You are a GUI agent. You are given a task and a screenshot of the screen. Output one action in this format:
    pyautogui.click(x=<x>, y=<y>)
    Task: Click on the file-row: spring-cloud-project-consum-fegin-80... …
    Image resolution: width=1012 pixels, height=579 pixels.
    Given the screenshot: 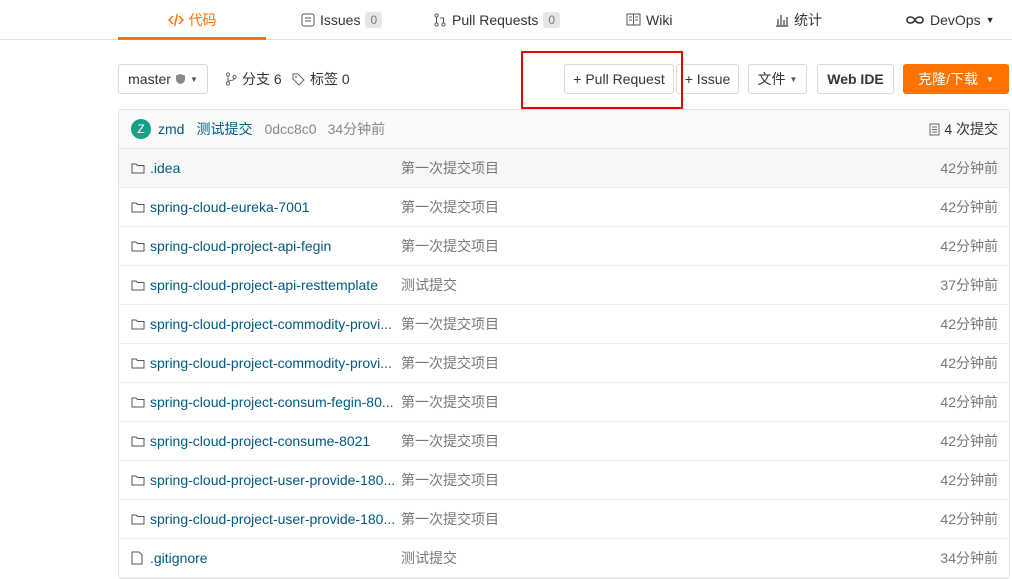 What is the action you would take?
    pyautogui.click(x=564, y=402)
    